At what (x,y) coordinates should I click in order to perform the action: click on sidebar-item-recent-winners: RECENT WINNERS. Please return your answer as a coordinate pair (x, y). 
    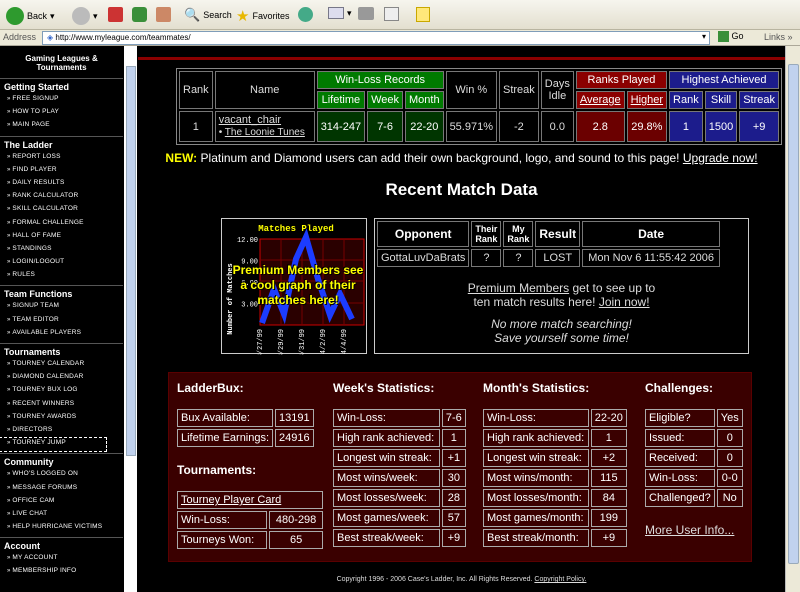
    Looking at the image, I should click on (61, 405).